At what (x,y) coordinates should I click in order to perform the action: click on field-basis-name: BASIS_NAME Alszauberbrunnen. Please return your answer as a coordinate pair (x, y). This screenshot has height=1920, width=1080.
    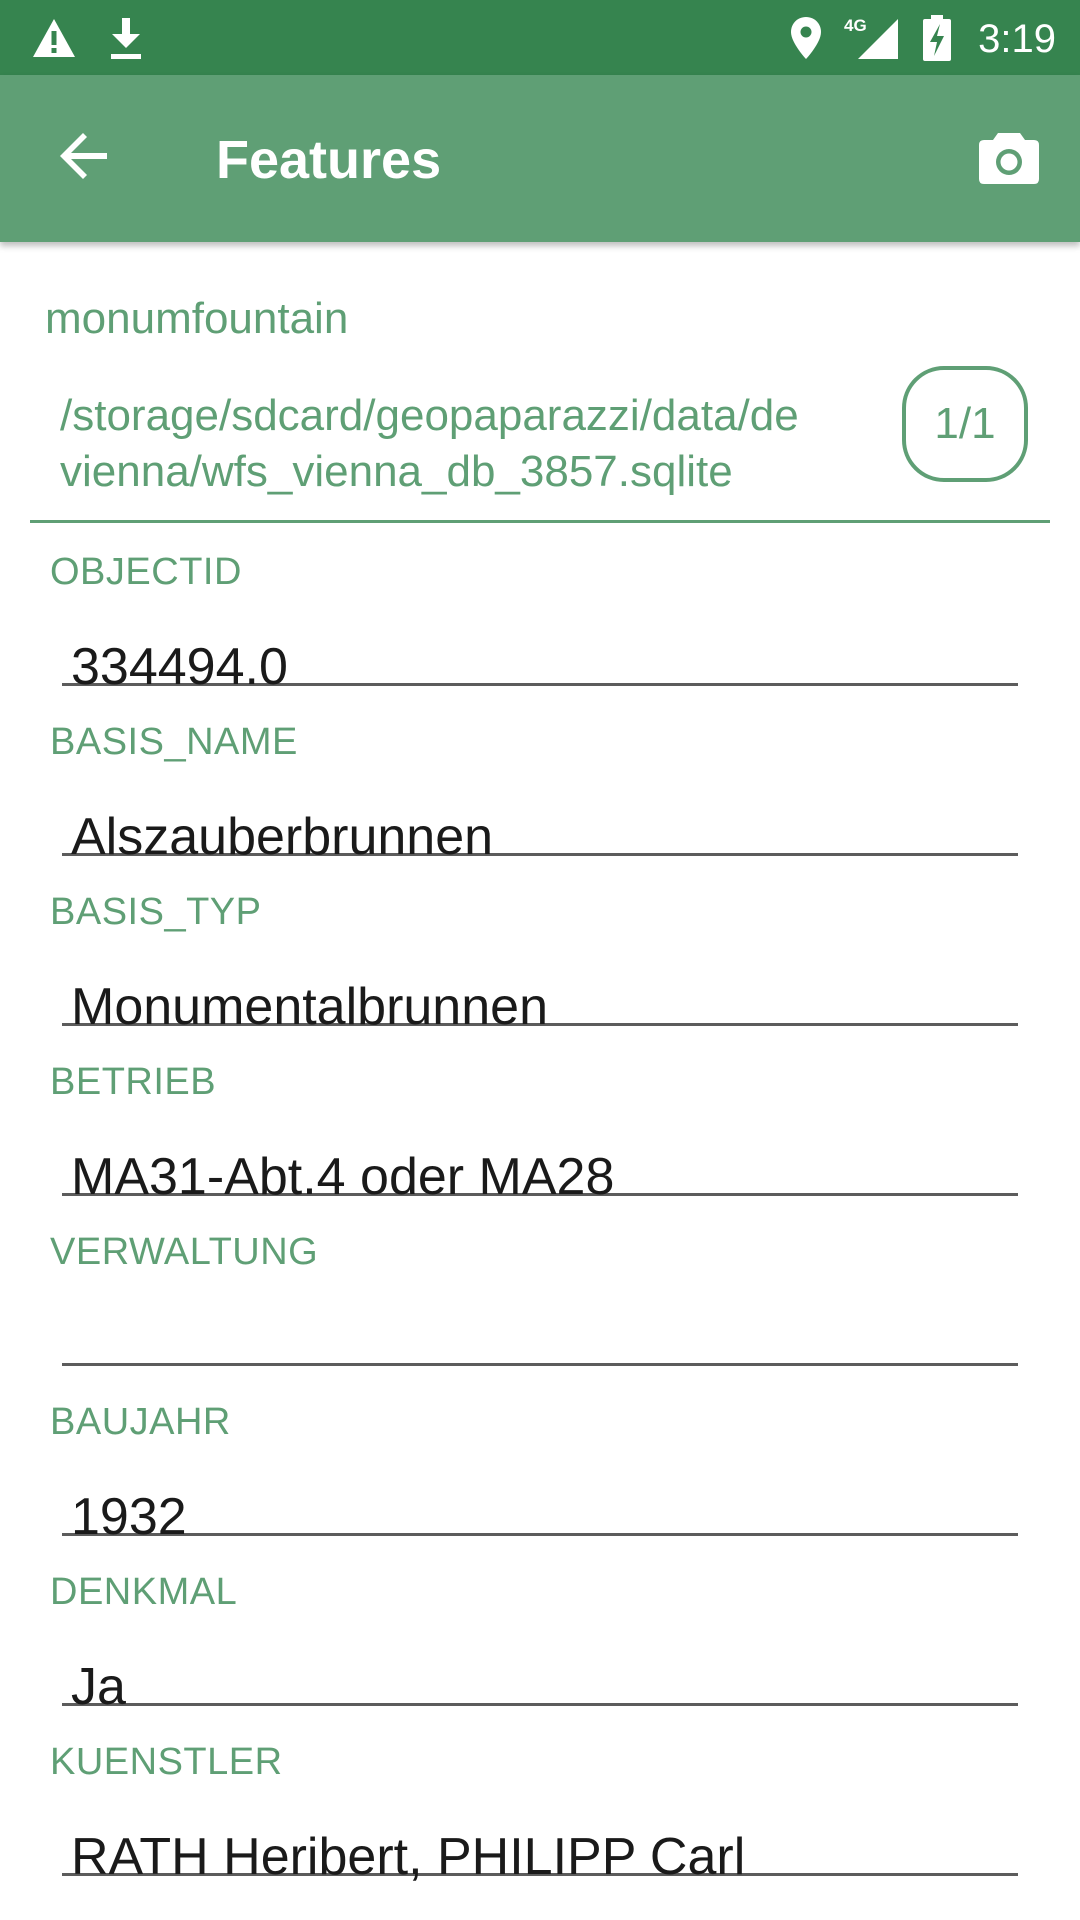
    Looking at the image, I should click on (540, 806).